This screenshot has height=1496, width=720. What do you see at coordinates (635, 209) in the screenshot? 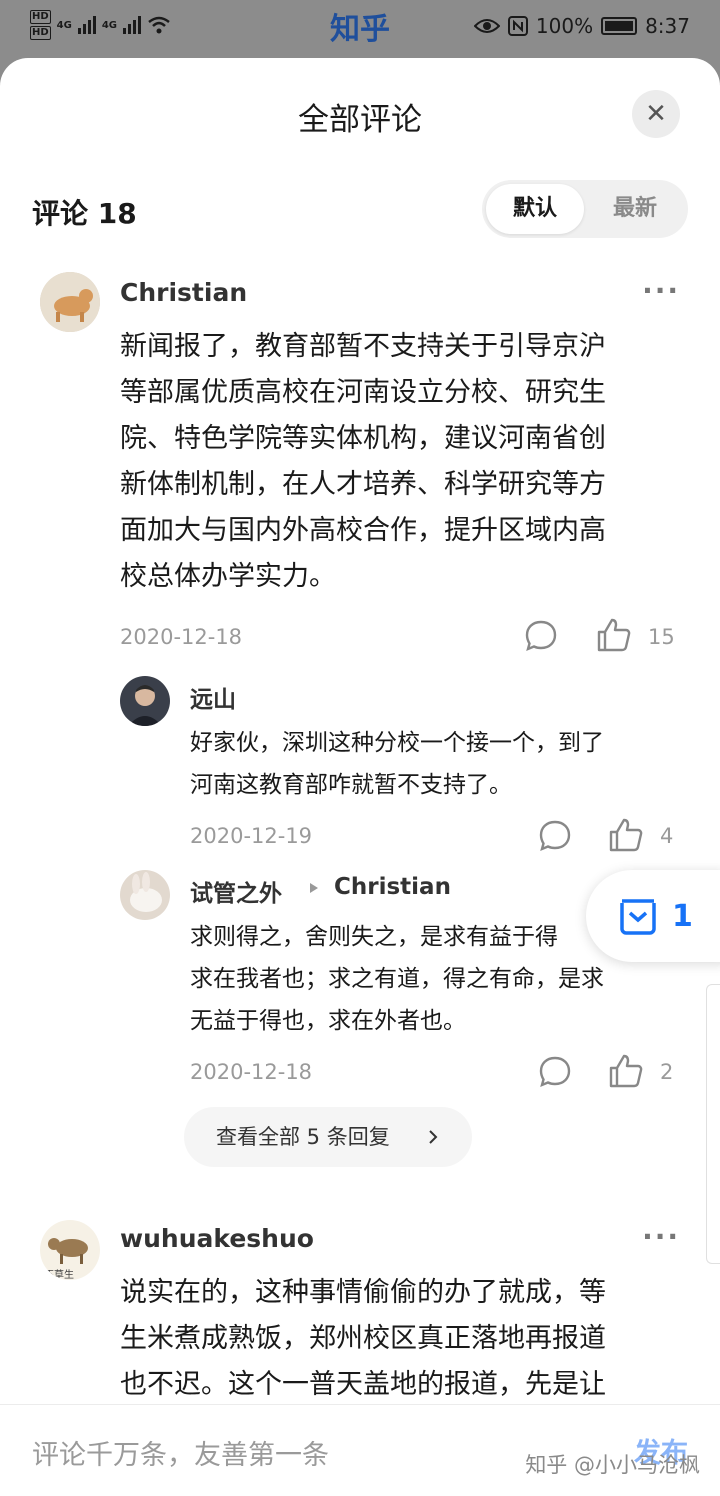
I see `sort-latest-tab: 最新` at bounding box center [635, 209].